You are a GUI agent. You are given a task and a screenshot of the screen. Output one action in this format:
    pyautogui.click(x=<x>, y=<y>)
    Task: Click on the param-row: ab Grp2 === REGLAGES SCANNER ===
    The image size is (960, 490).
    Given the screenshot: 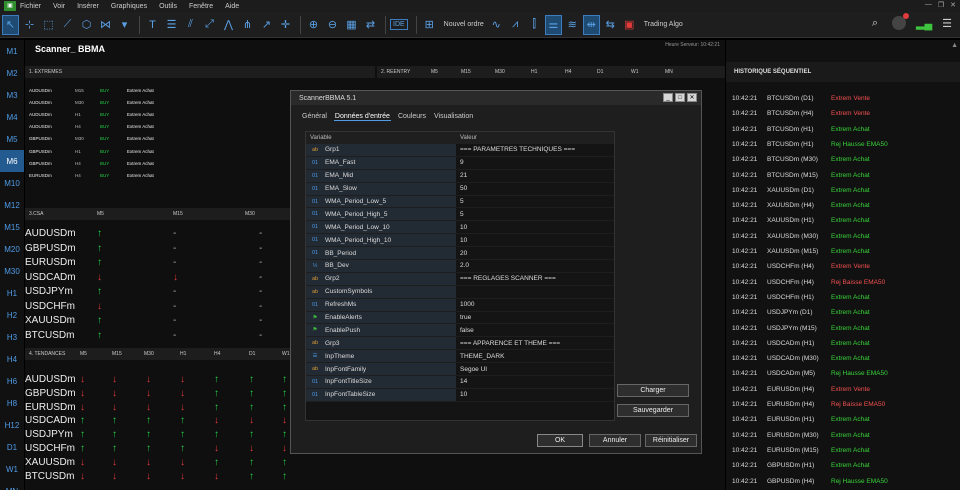 What is the action you would take?
    pyautogui.click(x=460, y=279)
    